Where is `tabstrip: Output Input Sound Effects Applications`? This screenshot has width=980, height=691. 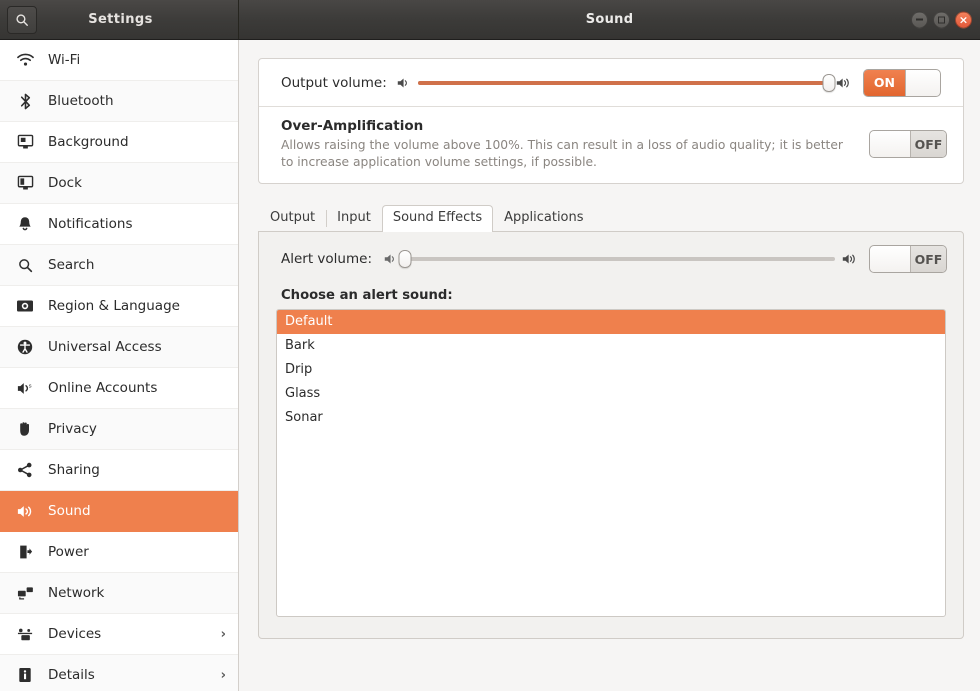 tabstrip: Output Input Sound Effects Applications is located at coordinates (611, 219).